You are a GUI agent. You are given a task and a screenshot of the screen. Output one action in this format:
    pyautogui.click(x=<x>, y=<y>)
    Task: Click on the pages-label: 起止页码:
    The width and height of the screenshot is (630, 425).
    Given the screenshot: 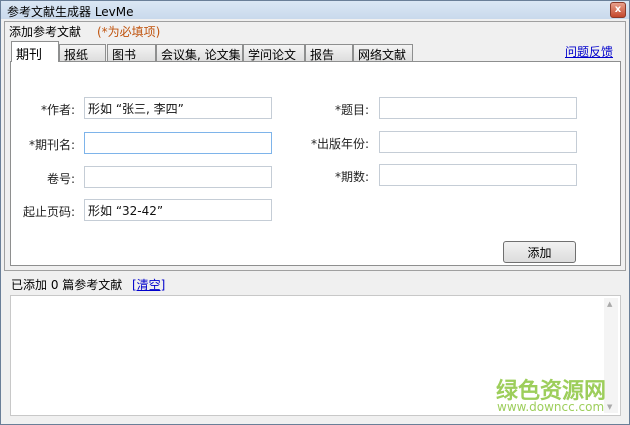 What is the action you would take?
    pyautogui.click(x=48, y=212)
    